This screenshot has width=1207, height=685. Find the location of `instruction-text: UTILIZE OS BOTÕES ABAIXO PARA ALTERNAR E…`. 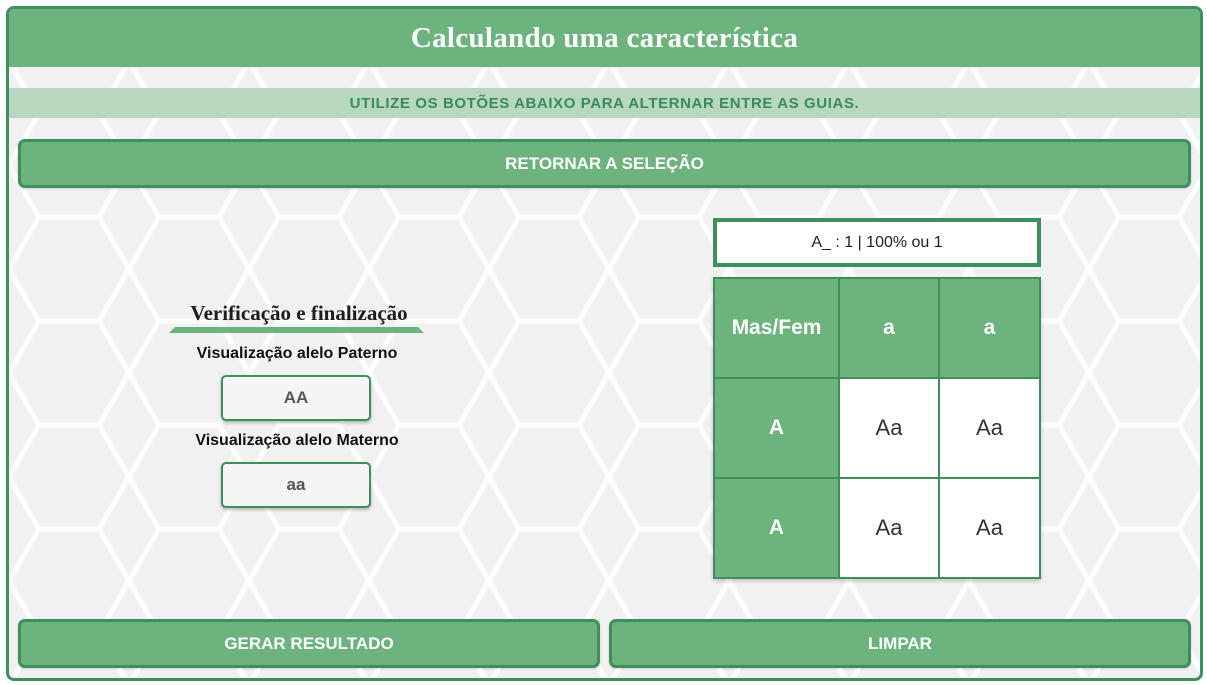

instruction-text: UTILIZE OS BOTÕES ABAIXO PARA ALTERNAR E… is located at coordinates (604, 103).